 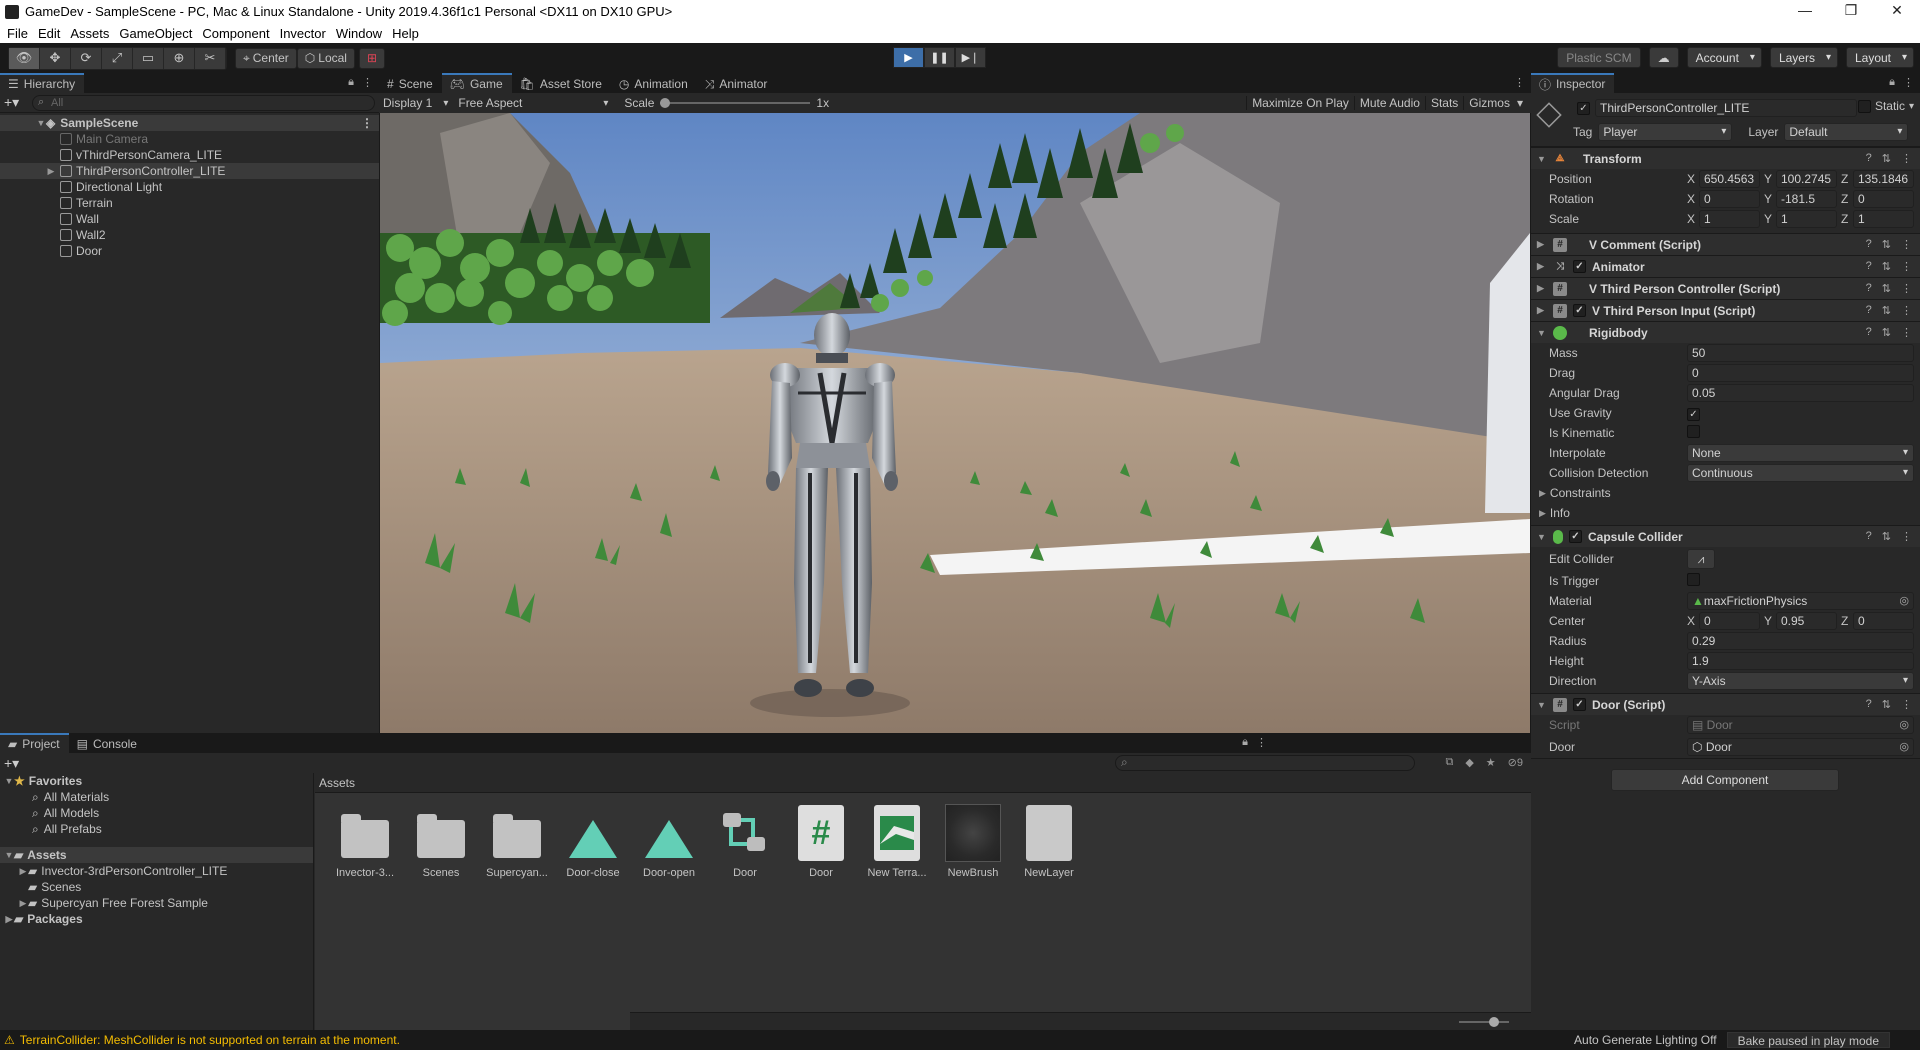 I want to click on radius-field: 0.29, so click(x=1800, y=641).